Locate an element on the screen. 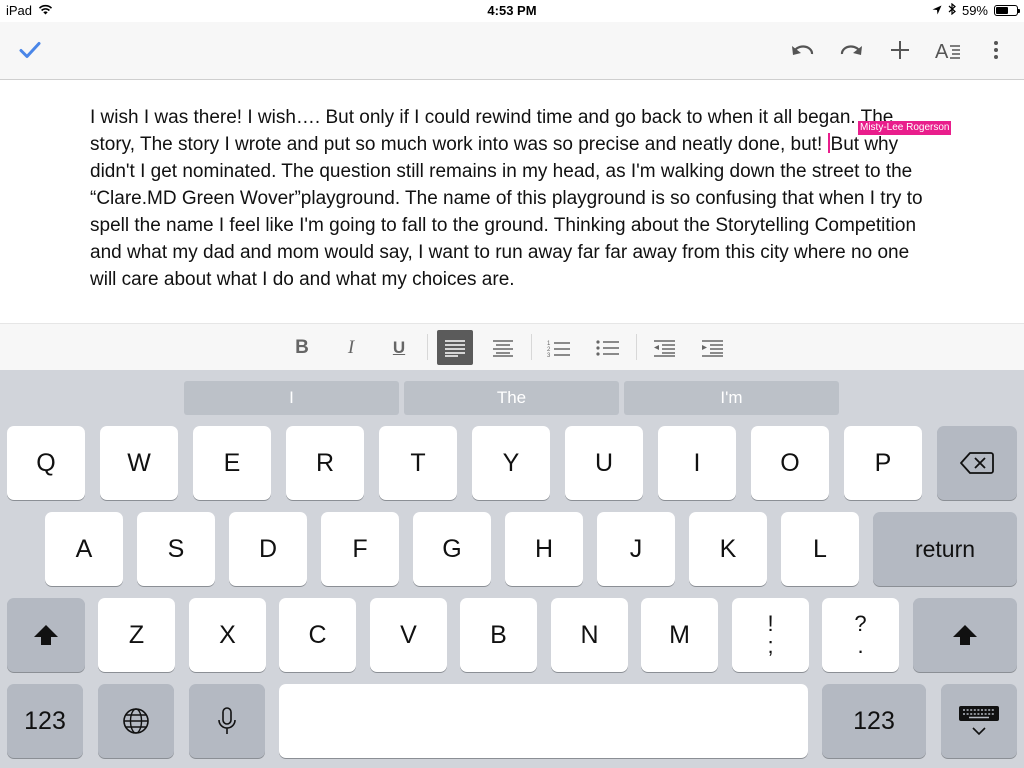  key-v: V is located at coordinates (408, 635).